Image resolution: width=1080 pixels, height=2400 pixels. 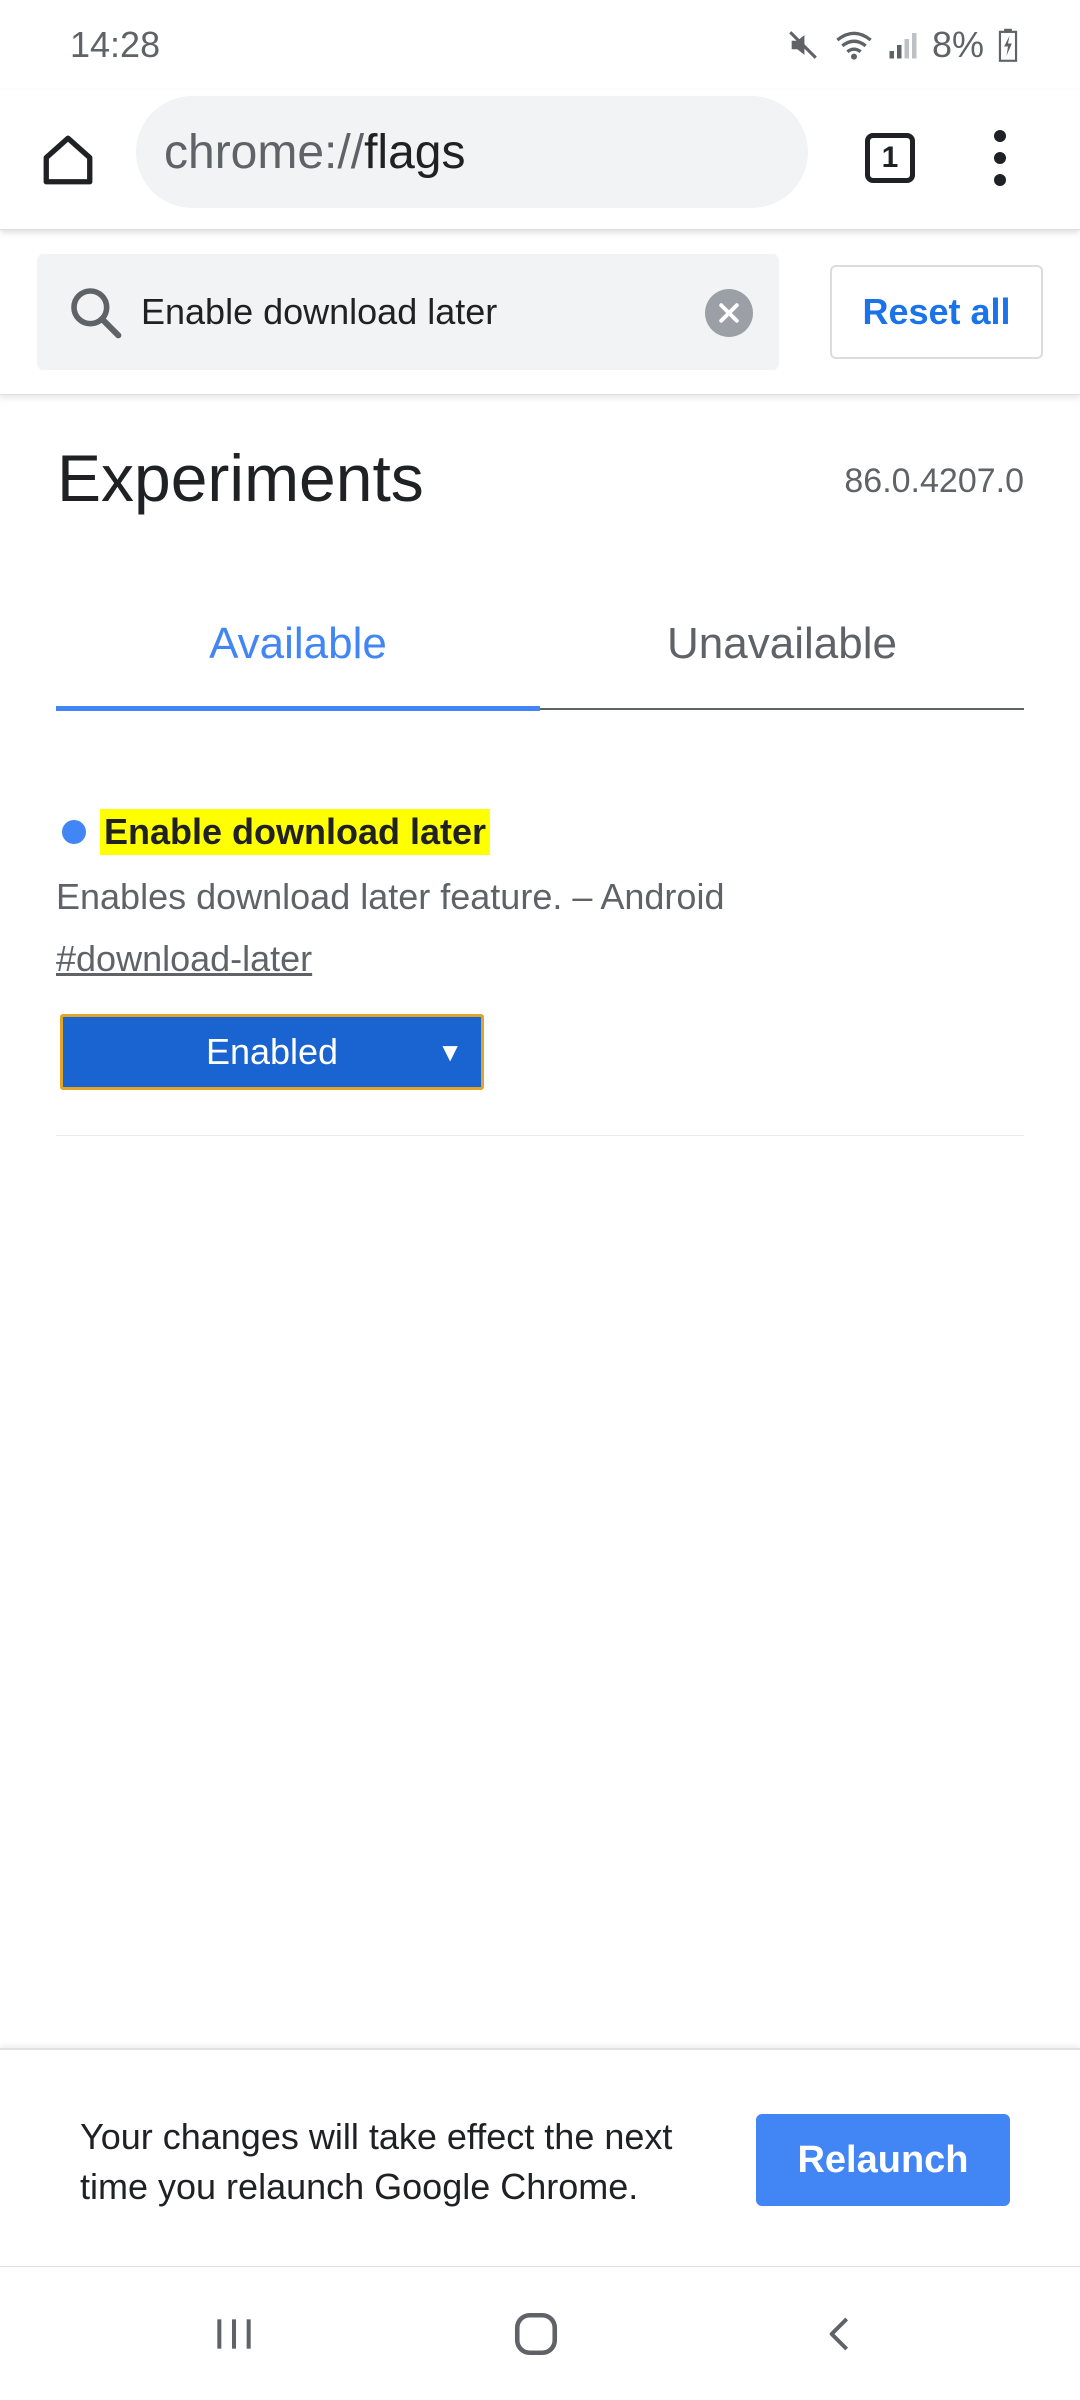 I want to click on tab-switcher-button: 1, so click(x=890, y=158).